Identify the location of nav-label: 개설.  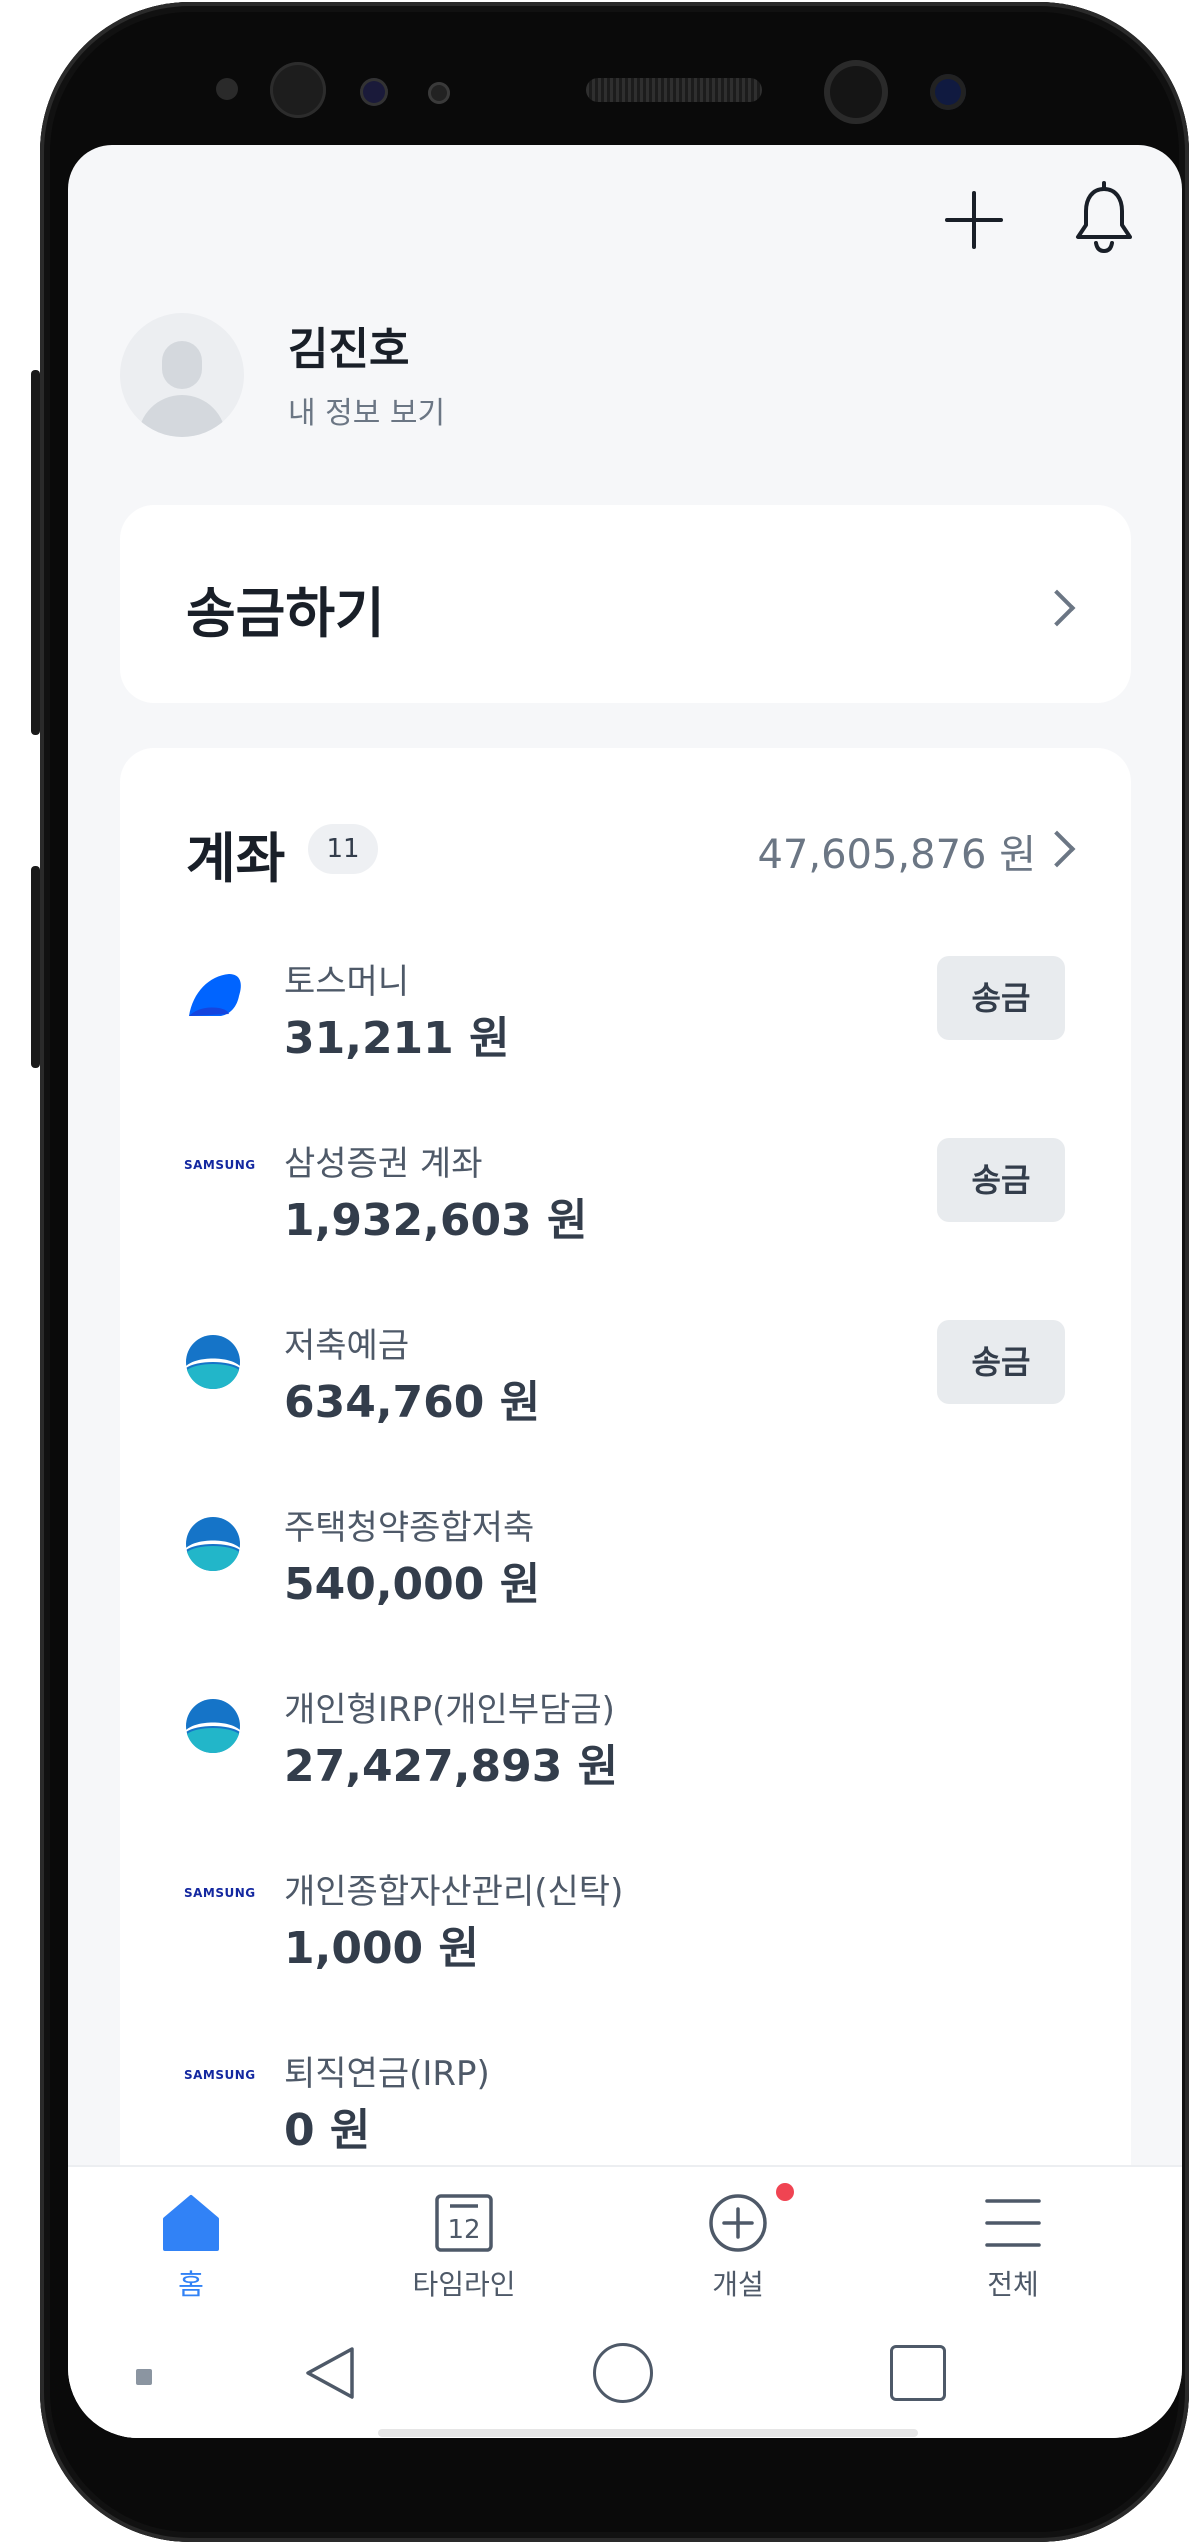
(738, 2284).